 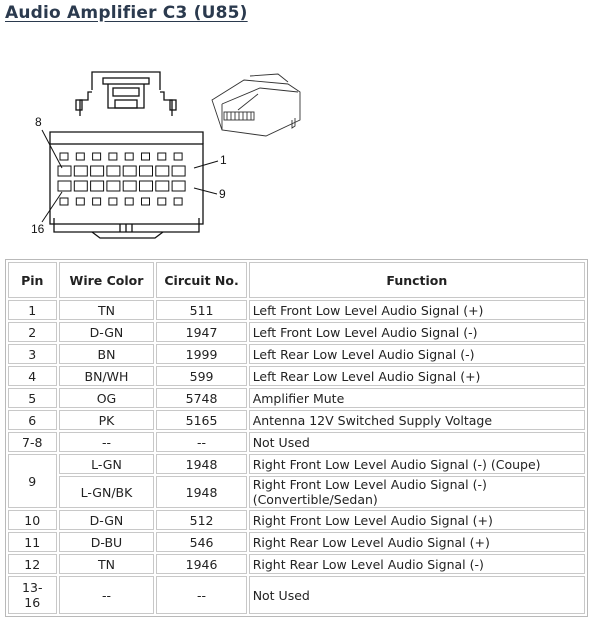 What do you see at coordinates (416, 564) in the screenshot?
I see `cell-function: Right Rear Low Level Audio Signal (-)` at bounding box center [416, 564].